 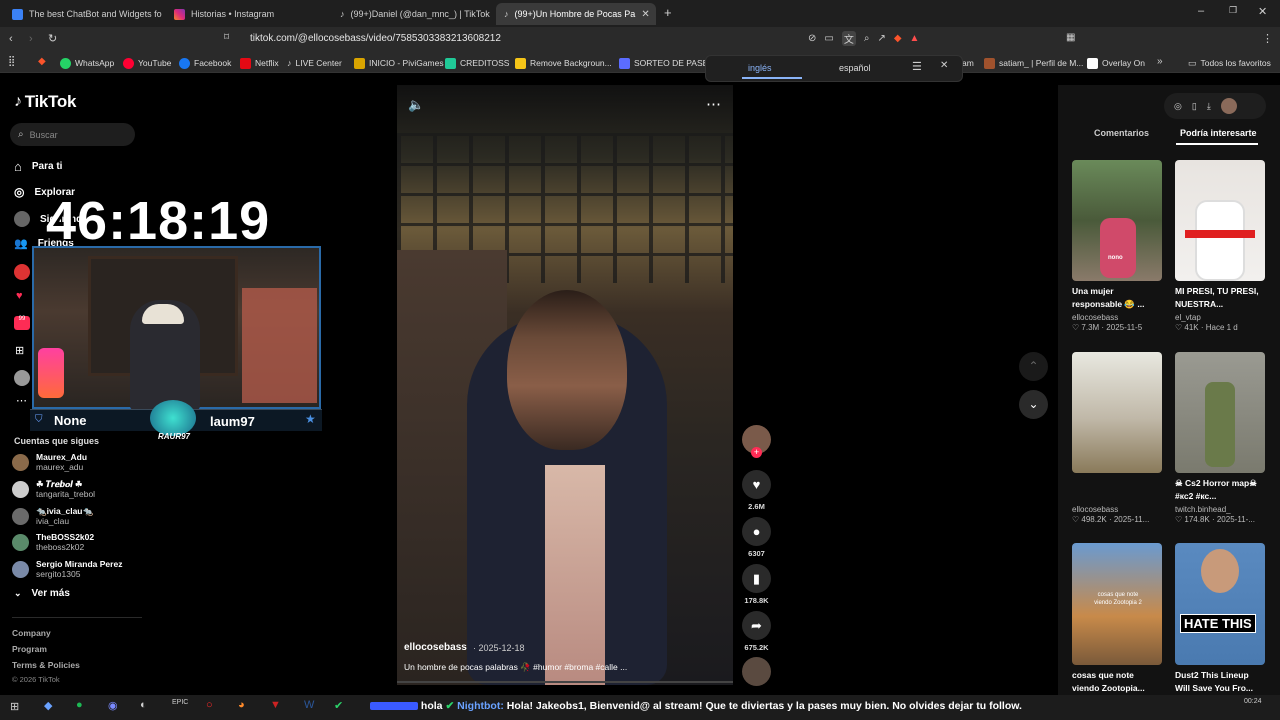 What do you see at coordinates (53, 542) in the screenshot?
I see `following-item: TheBOSS2k02 theboss2k02` at bounding box center [53, 542].